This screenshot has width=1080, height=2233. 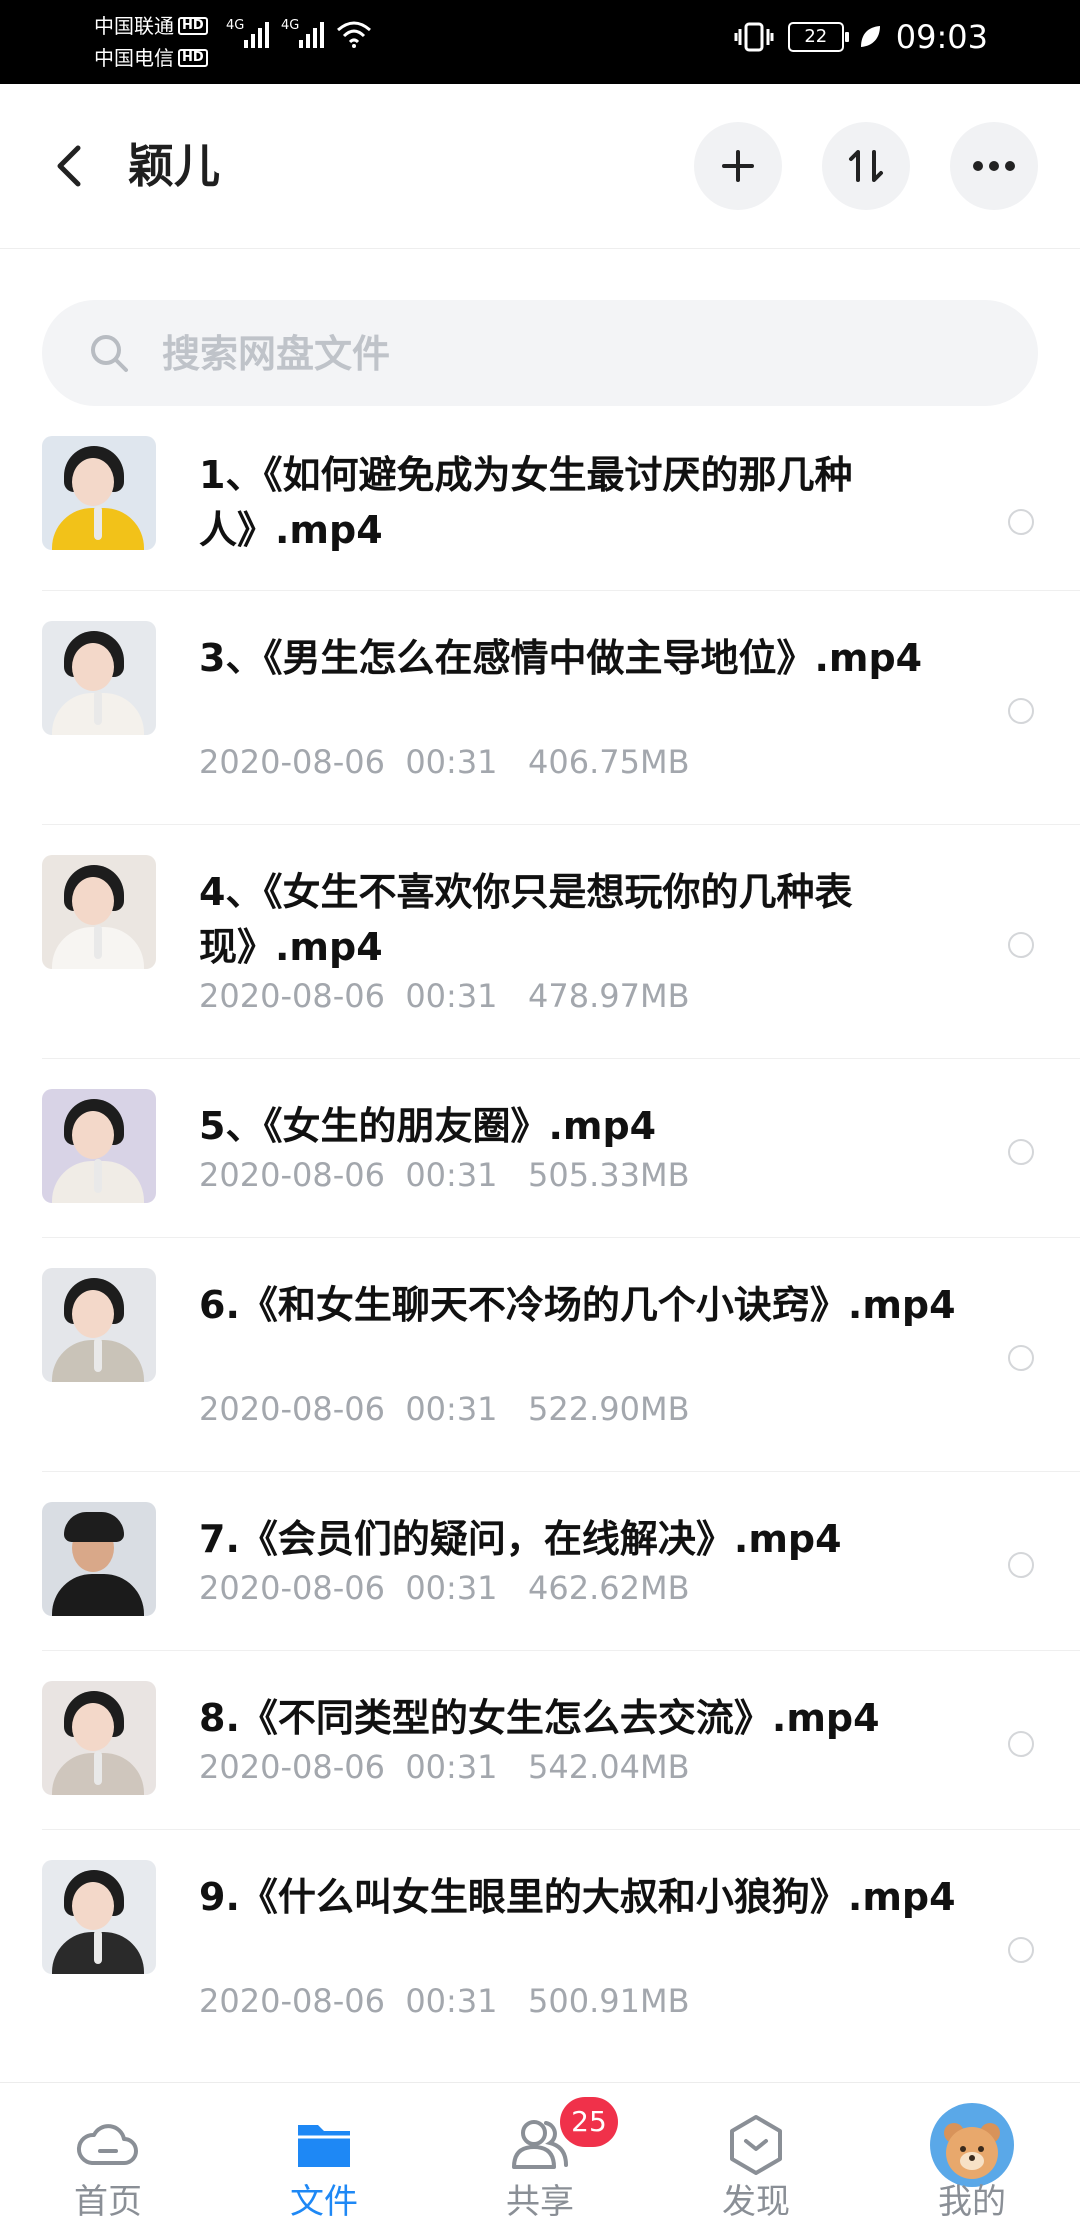 What do you see at coordinates (540, 166) in the screenshot?
I see `app-header: 颖儿` at bounding box center [540, 166].